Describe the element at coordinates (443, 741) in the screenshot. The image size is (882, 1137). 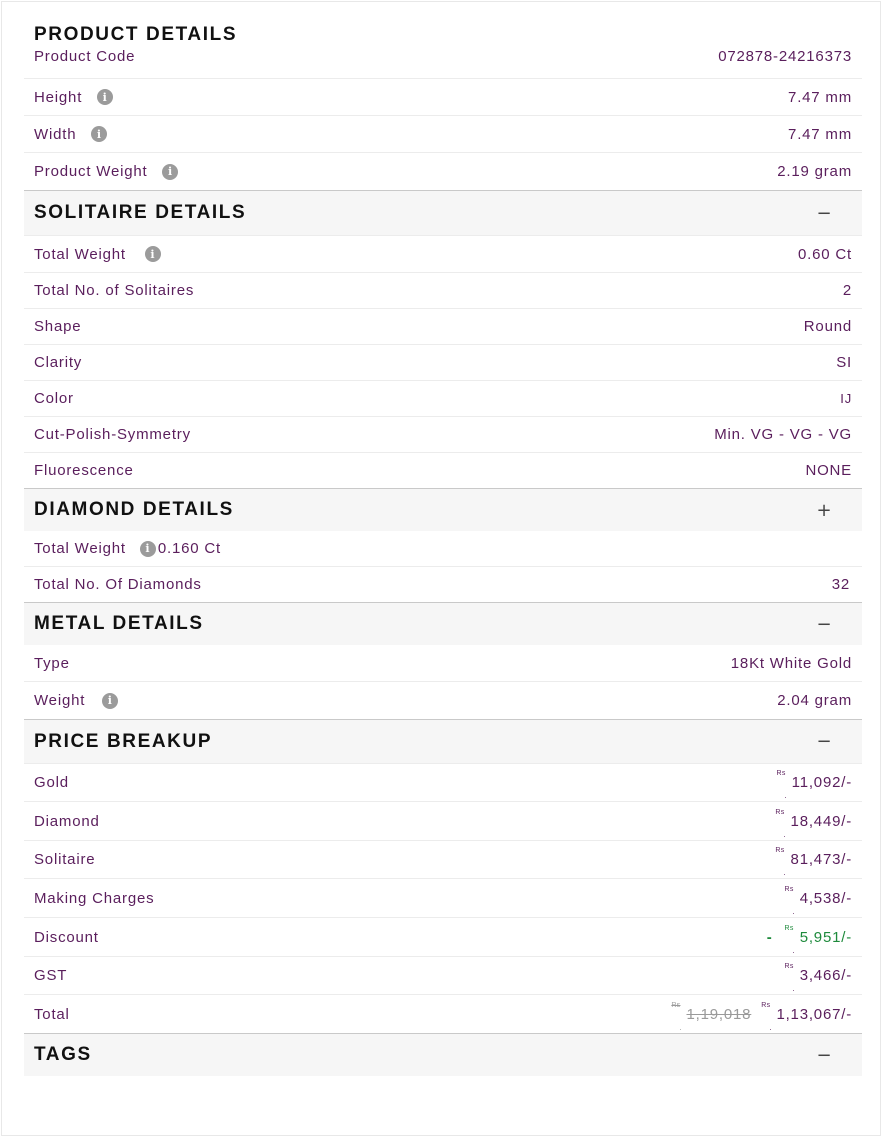
I see `price-breakup-header: PRICE BREAKUP −` at that location.